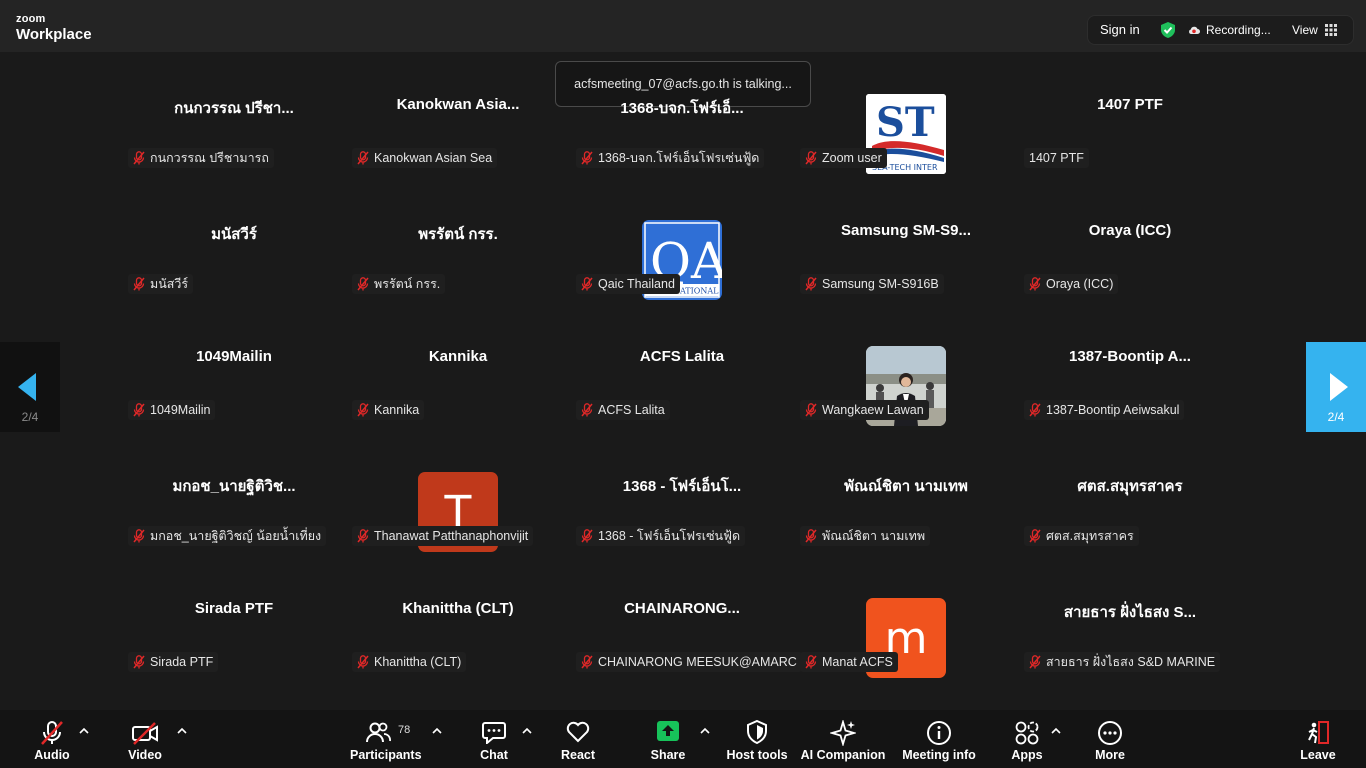 This screenshot has height=768, width=1366. I want to click on host-tools-button: Host tools, so click(757, 739).